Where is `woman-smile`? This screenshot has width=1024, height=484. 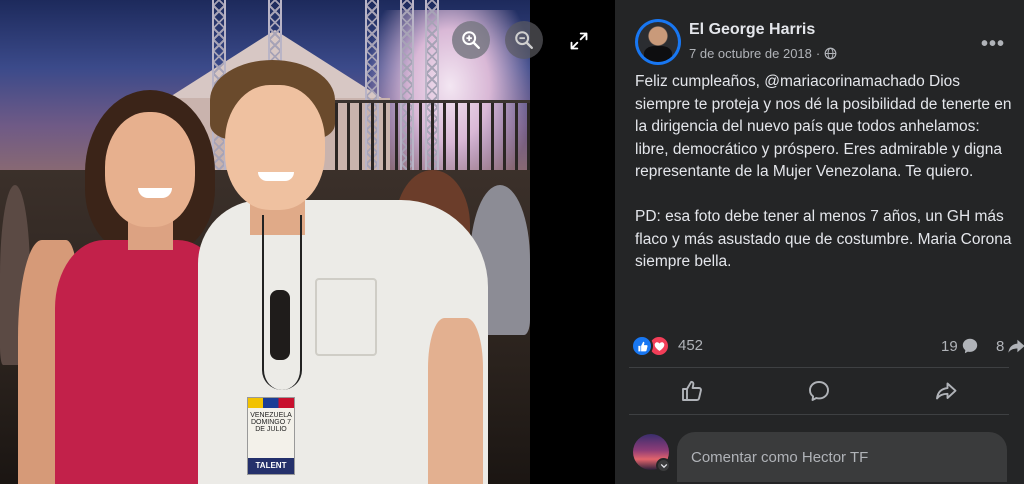
woman-smile is located at coordinates (155, 193).